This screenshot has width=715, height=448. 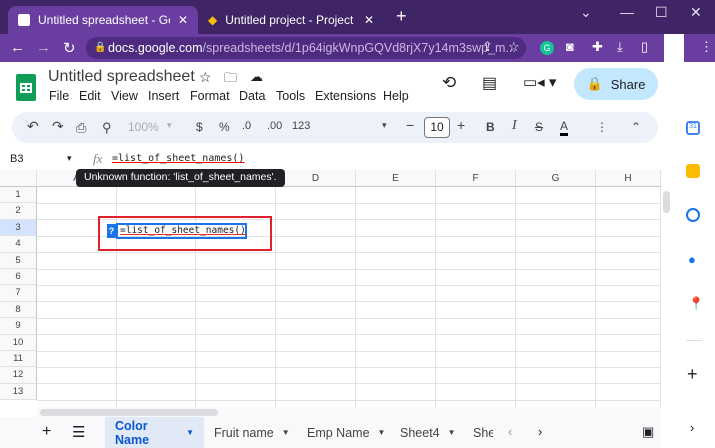 I want to click on text-color-button: A, so click(x=564, y=128).